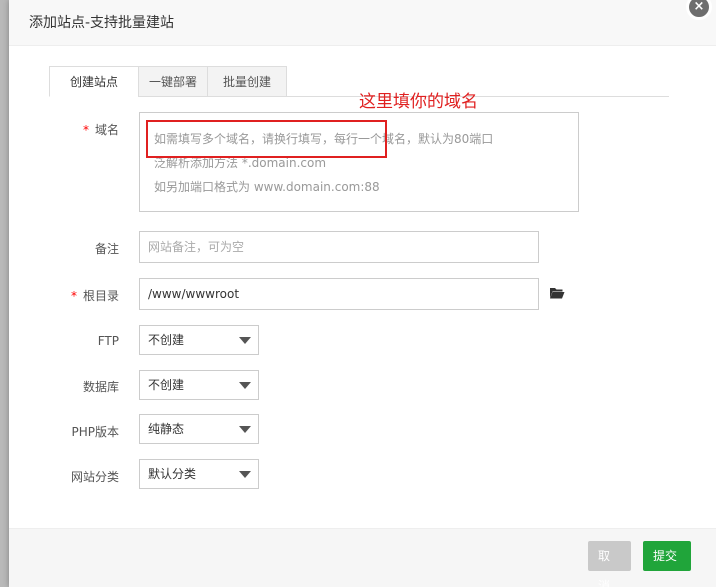 Image resolution: width=716 pixels, height=587 pixels. Describe the element at coordinates (199, 474) in the screenshot. I see `site-category-select: 默认分类` at that location.